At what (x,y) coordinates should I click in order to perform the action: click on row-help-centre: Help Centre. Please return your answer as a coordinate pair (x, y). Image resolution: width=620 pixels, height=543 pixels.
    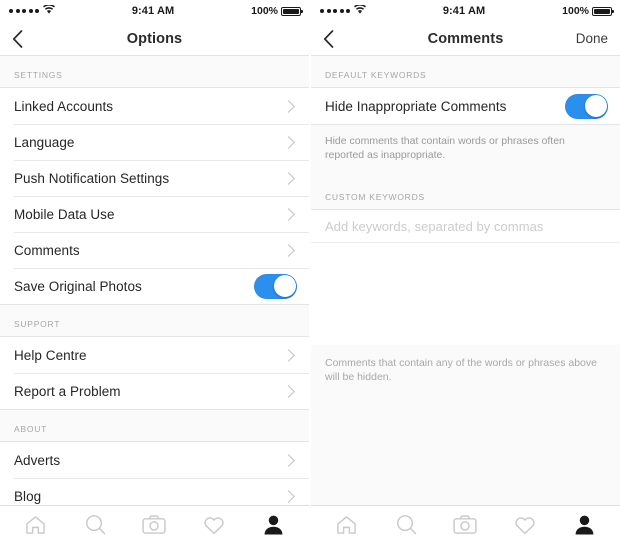
    Looking at the image, I should click on (154, 355).